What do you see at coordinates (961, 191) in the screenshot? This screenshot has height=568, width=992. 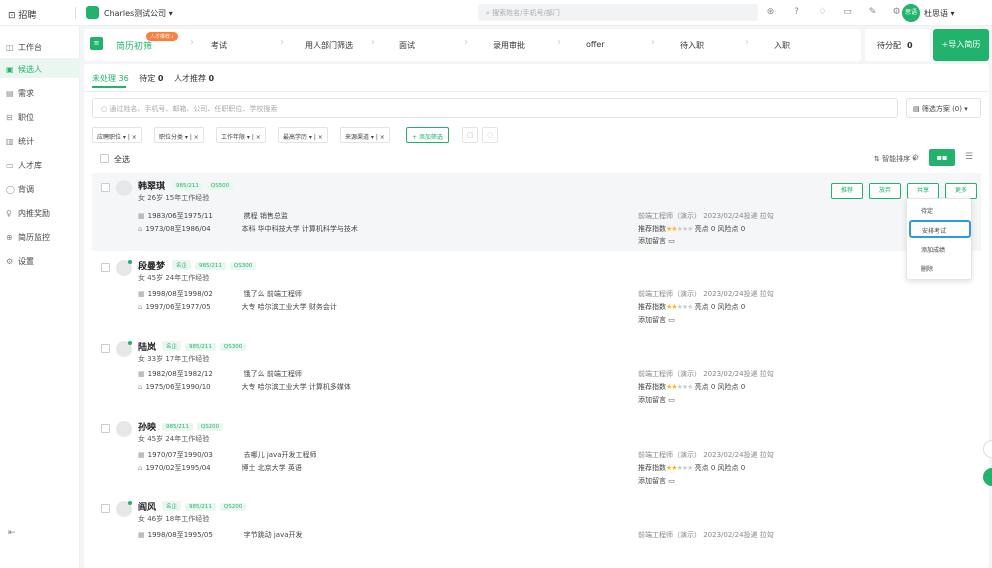 I see `more-button: 更多` at bounding box center [961, 191].